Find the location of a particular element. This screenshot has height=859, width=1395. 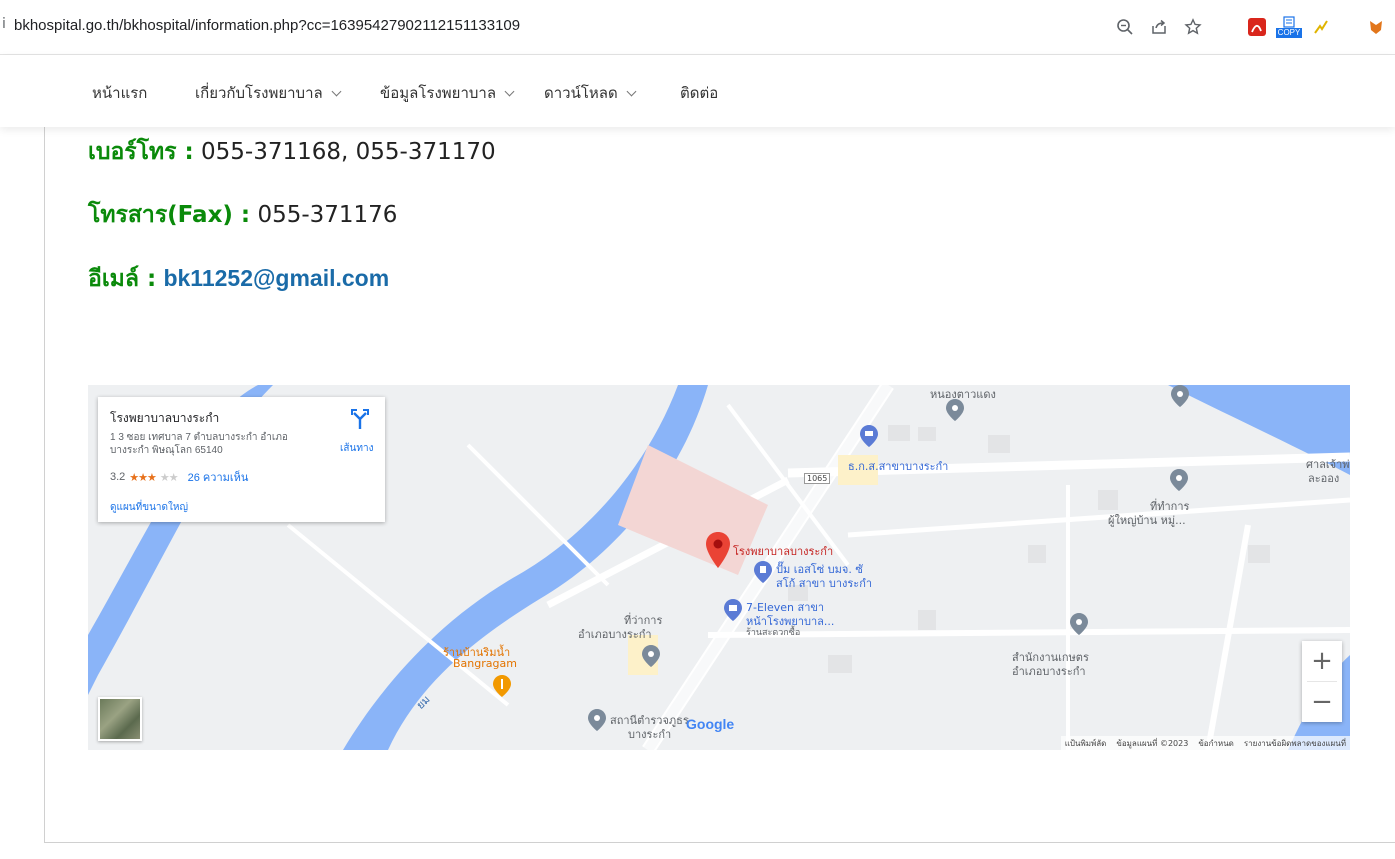

nav-download: ดาวน์โหลด is located at coordinates (590, 93).